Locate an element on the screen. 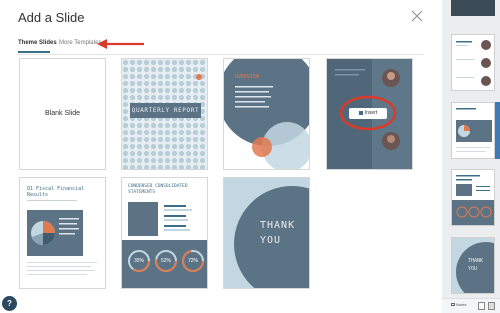 Image resolution: width=500 pixels, height=313 pixels. grid-view-icon is located at coordinates (481, 306).